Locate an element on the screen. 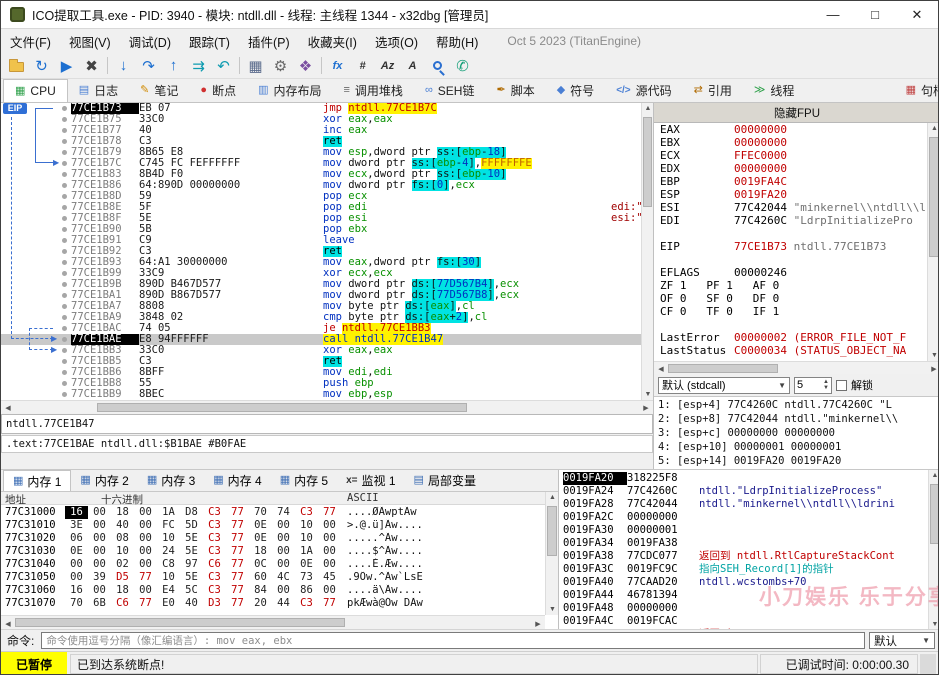  argument-row: 3: [esp+c] 00000000 00000000 is located at coordinates (798, 433).